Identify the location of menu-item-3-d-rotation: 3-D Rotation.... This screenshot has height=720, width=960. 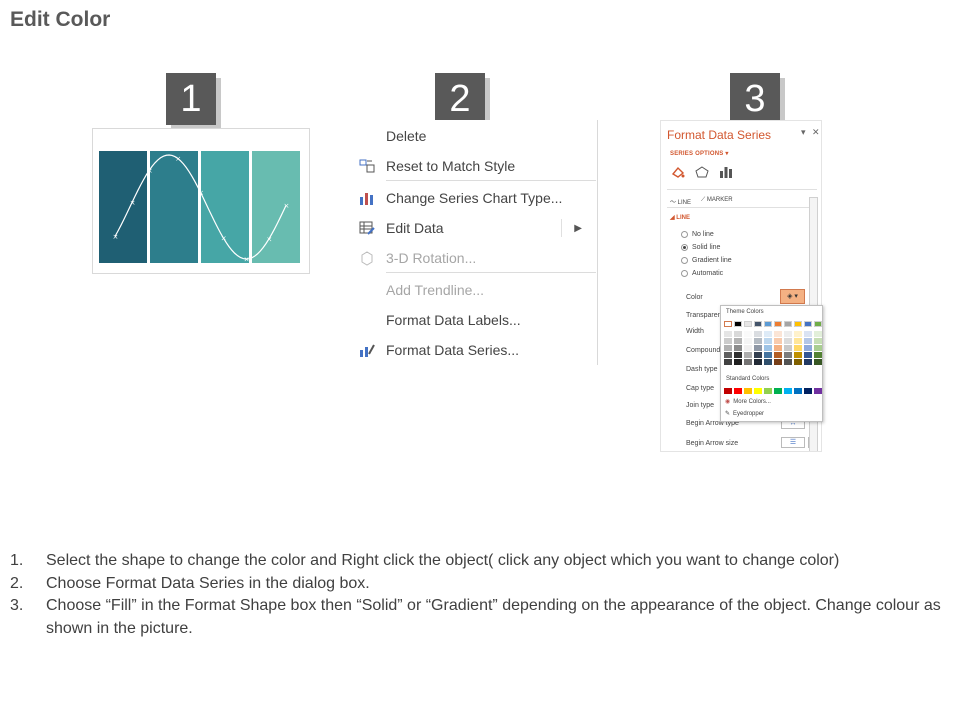
(472, 258).